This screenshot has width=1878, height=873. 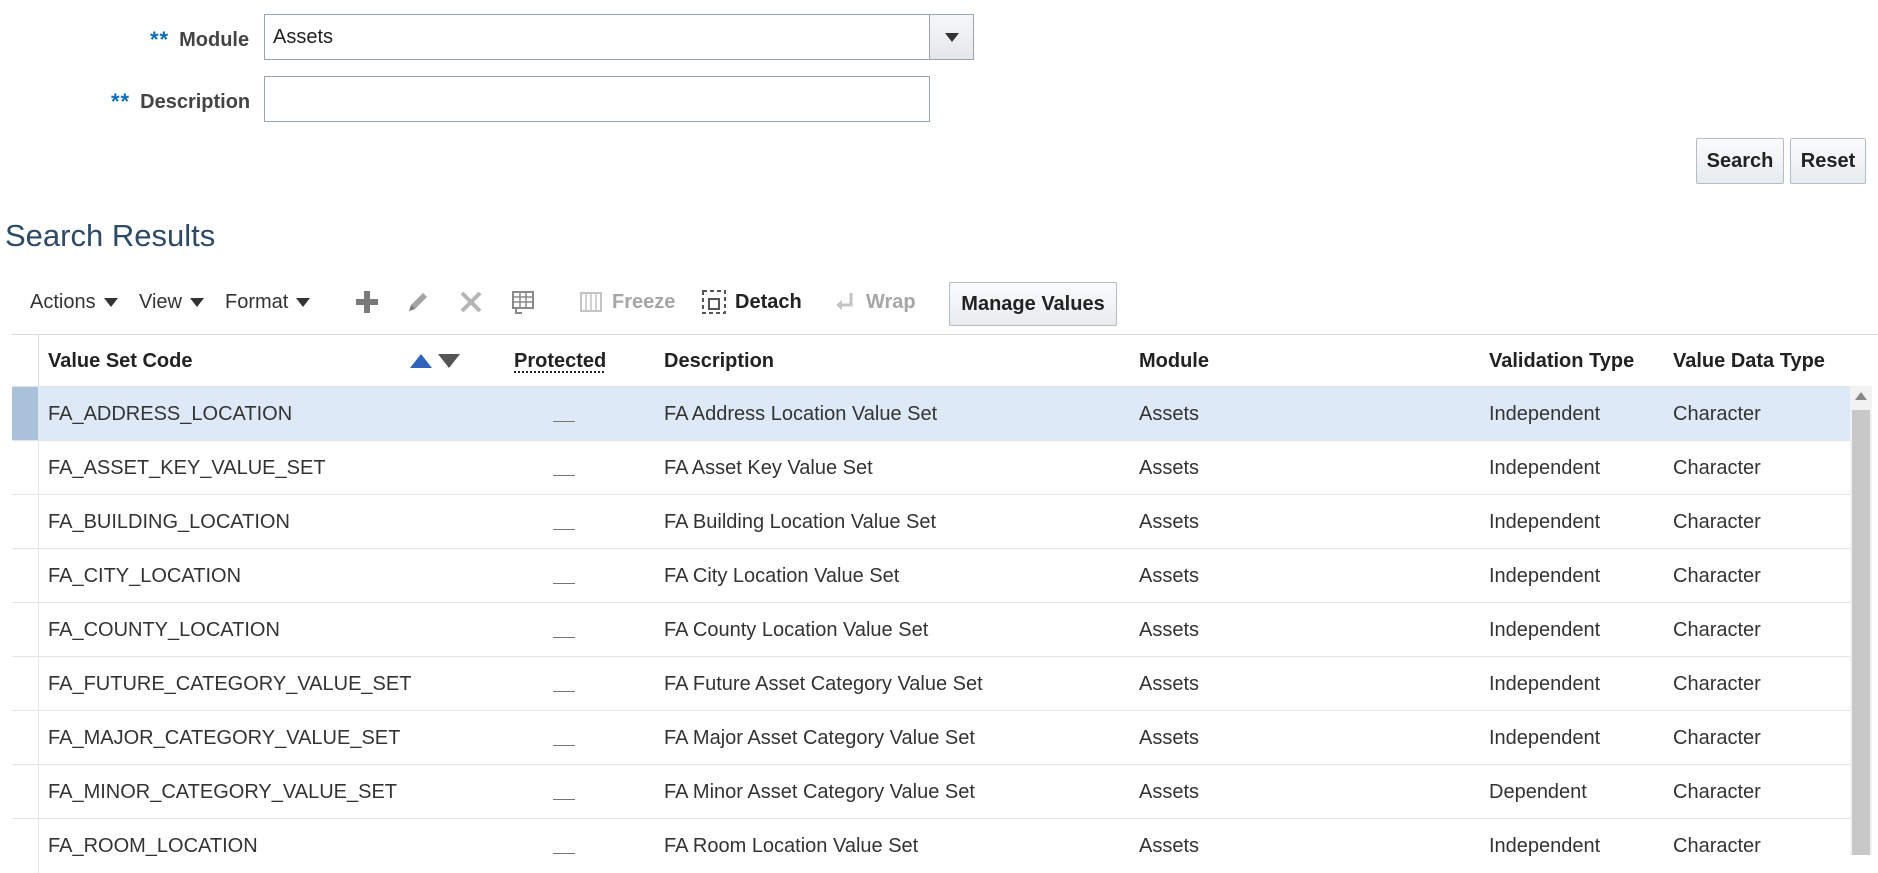 What do you see at coordinates (170, 414) in the screenshot?
I see `cell-value-set-code: FA_ADDRESS_LOCATION` at bounding box center [170, 414].